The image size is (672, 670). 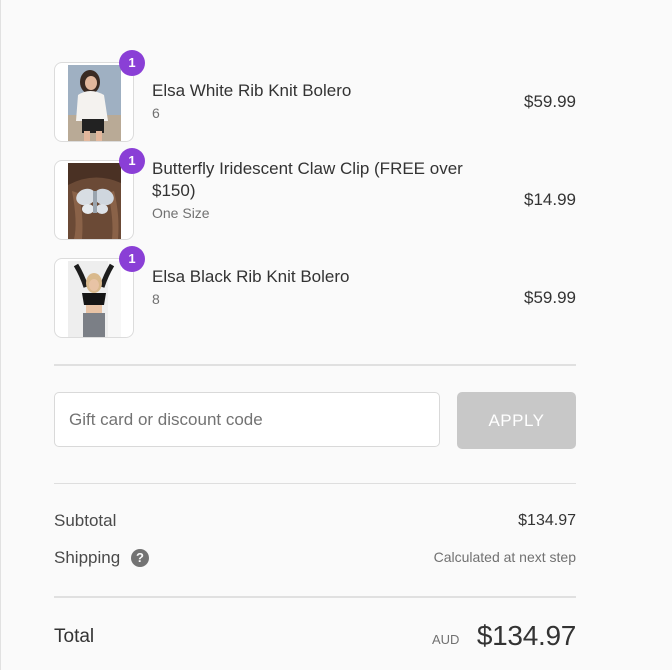 I want to click on product-photo-woman-white-bolero, so click(x=94, y=103).